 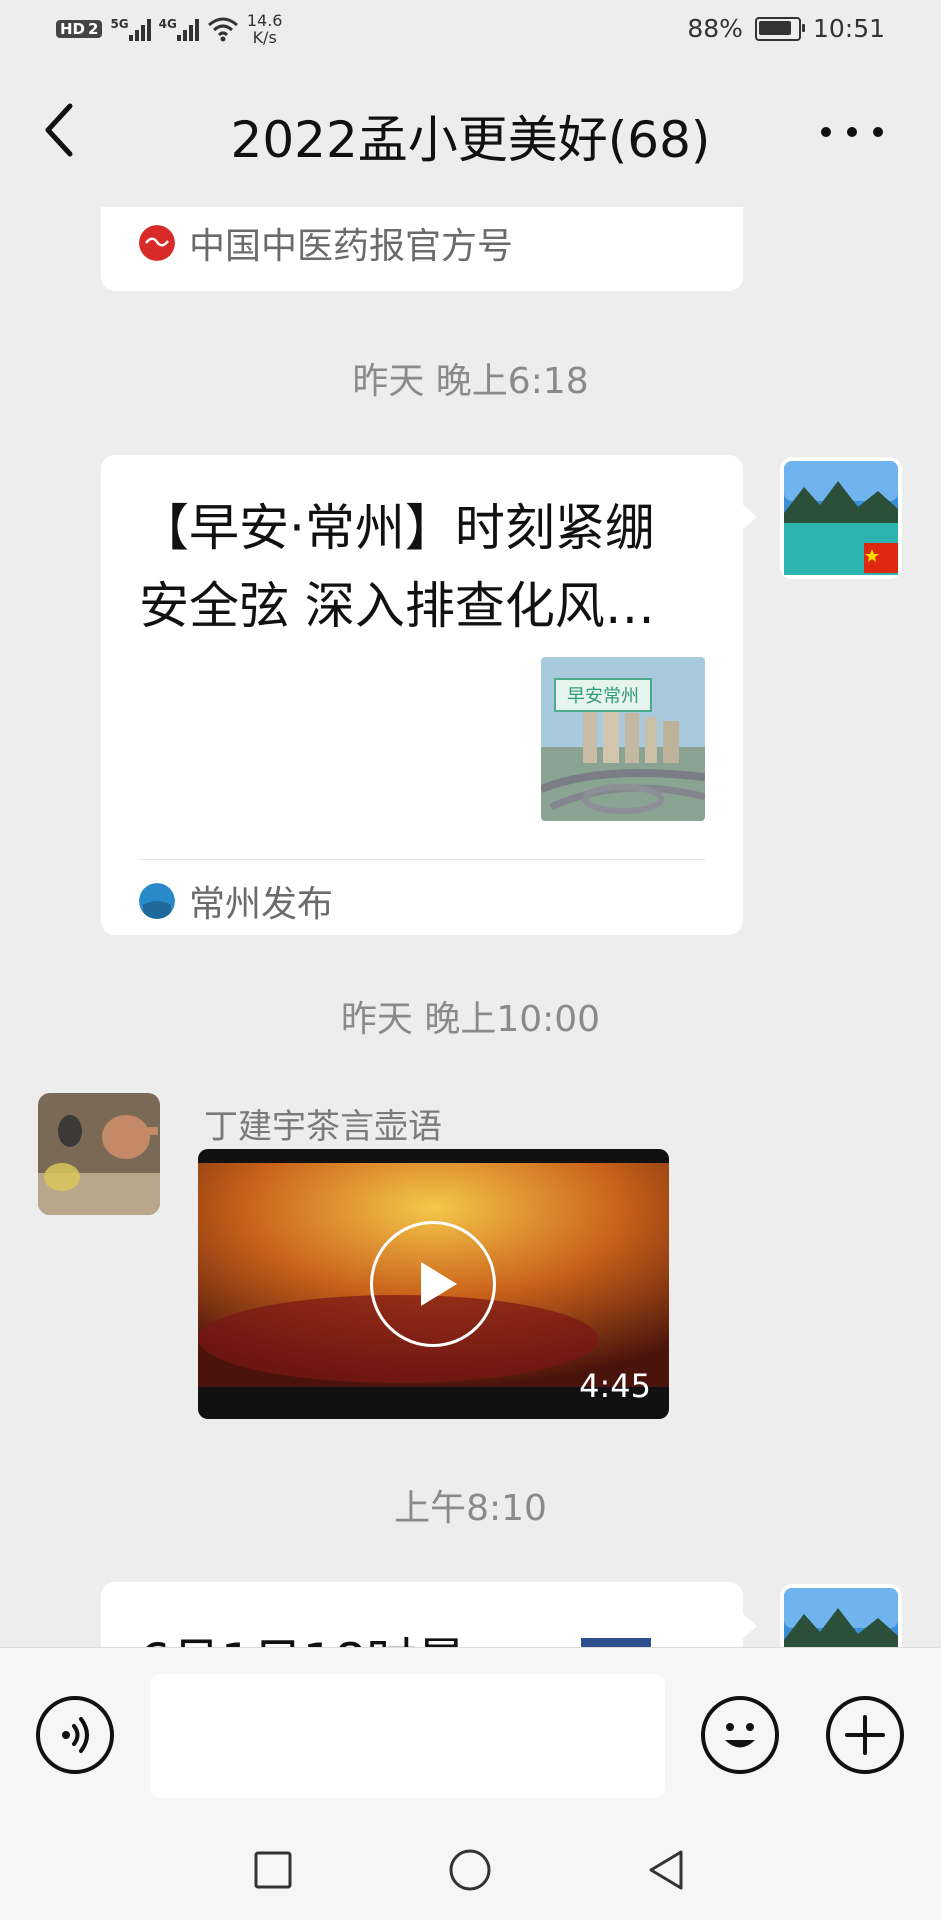 I want to click on emoji-button, so click(x=740, y=1735).